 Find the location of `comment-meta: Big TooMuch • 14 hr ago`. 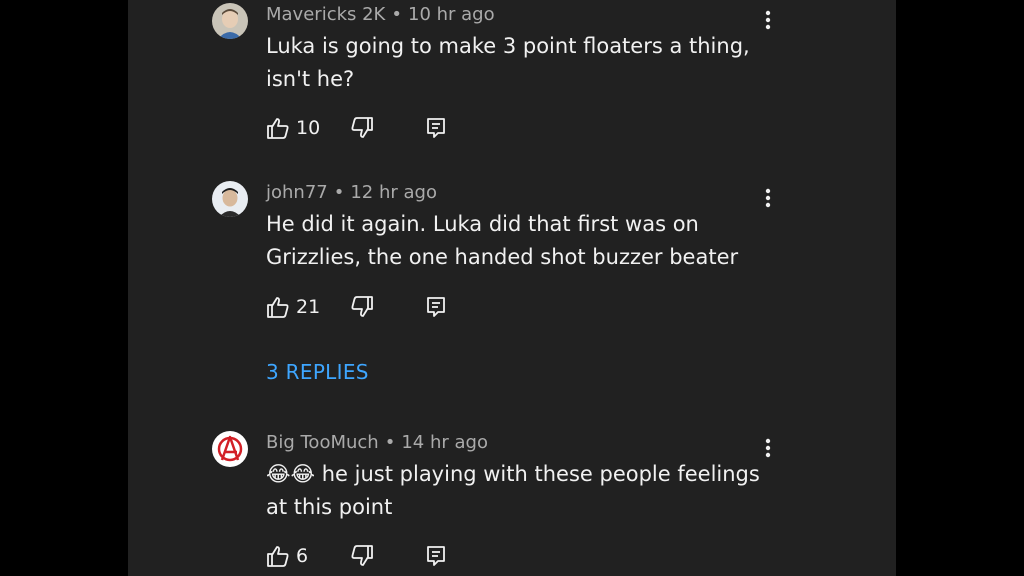

comment-meta: Big TooMuch • 14 hr ago is located at coordinates (377, 442).